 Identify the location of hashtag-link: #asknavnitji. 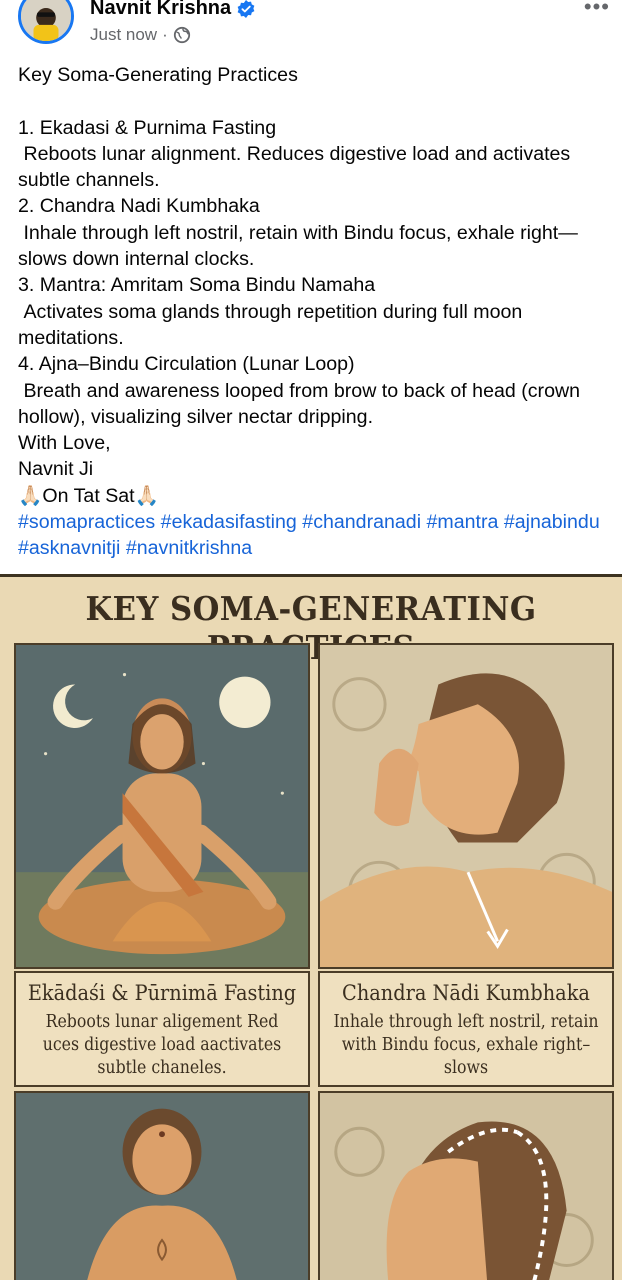
(69, 548).